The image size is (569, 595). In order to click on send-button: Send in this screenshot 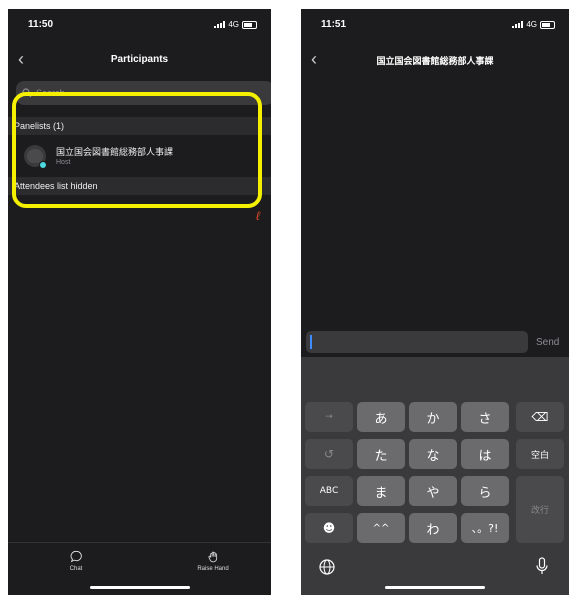, I will do `click(547, 342)`.